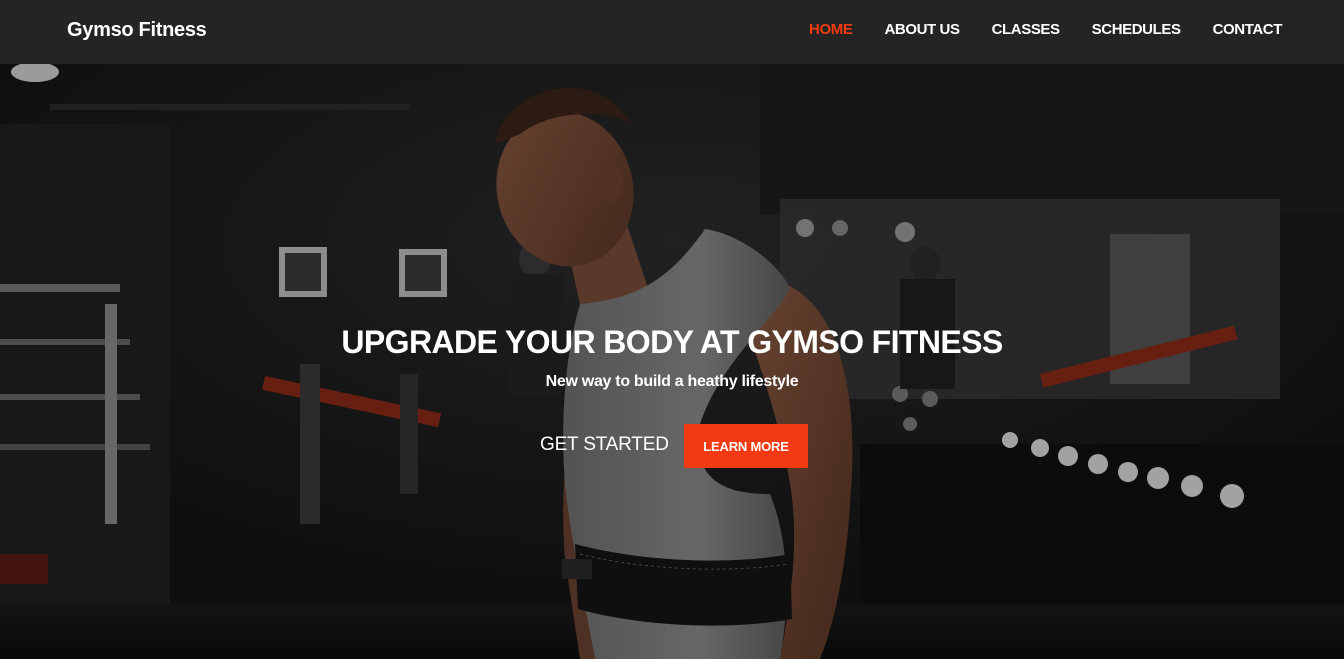  Describe the element at coordinates (1248, 29) in the screenshot. I see `nav-link-contact: CONTACT` at that location.